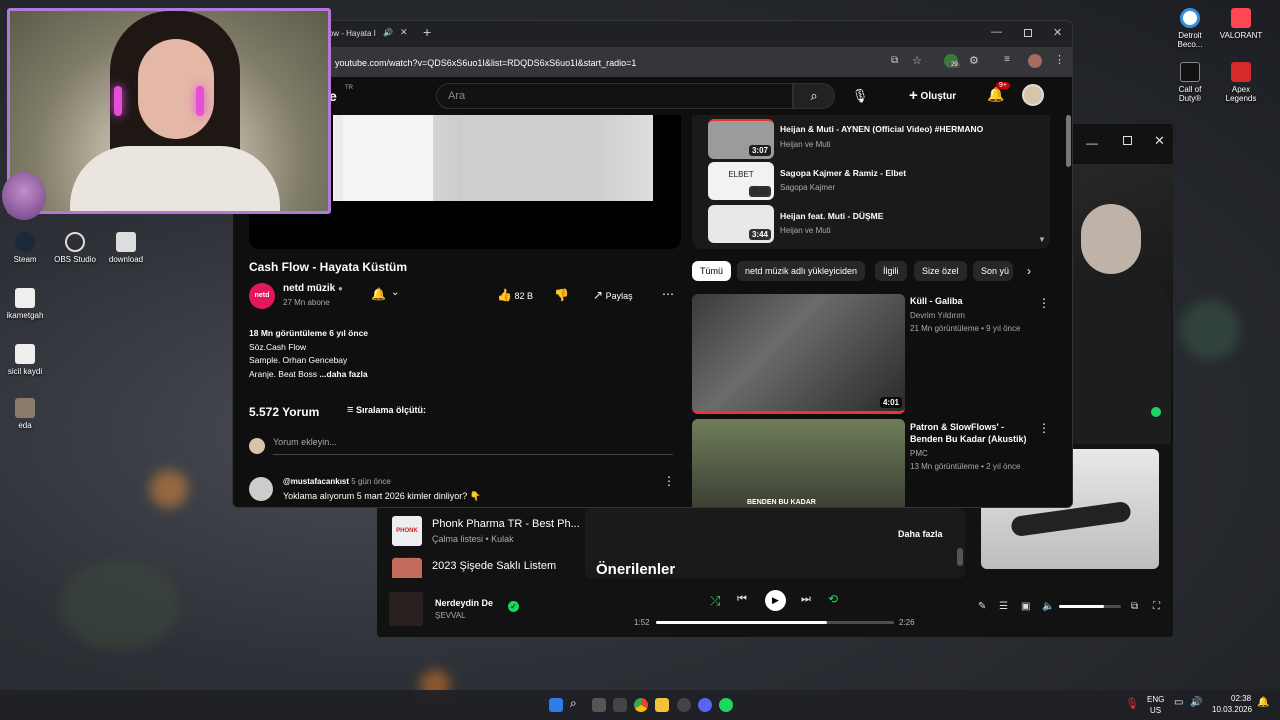  I want to click on desktop-icon-download: download, so click(126, 248).